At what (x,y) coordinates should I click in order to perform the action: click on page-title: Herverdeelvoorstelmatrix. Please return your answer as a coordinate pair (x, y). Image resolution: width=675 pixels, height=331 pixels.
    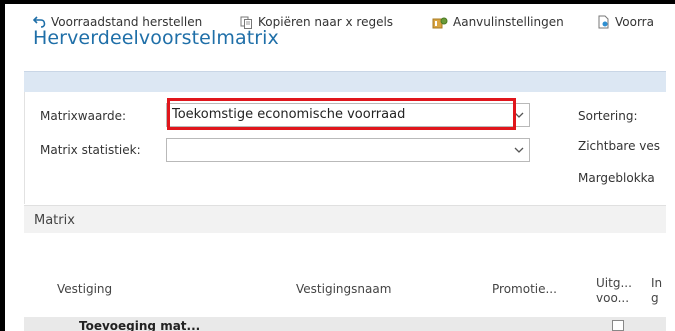
    Looking at the image, I should click on (156, 38).